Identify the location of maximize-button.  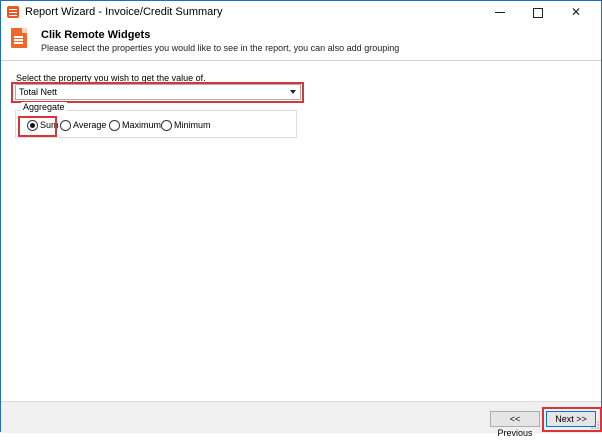
(538, 12).